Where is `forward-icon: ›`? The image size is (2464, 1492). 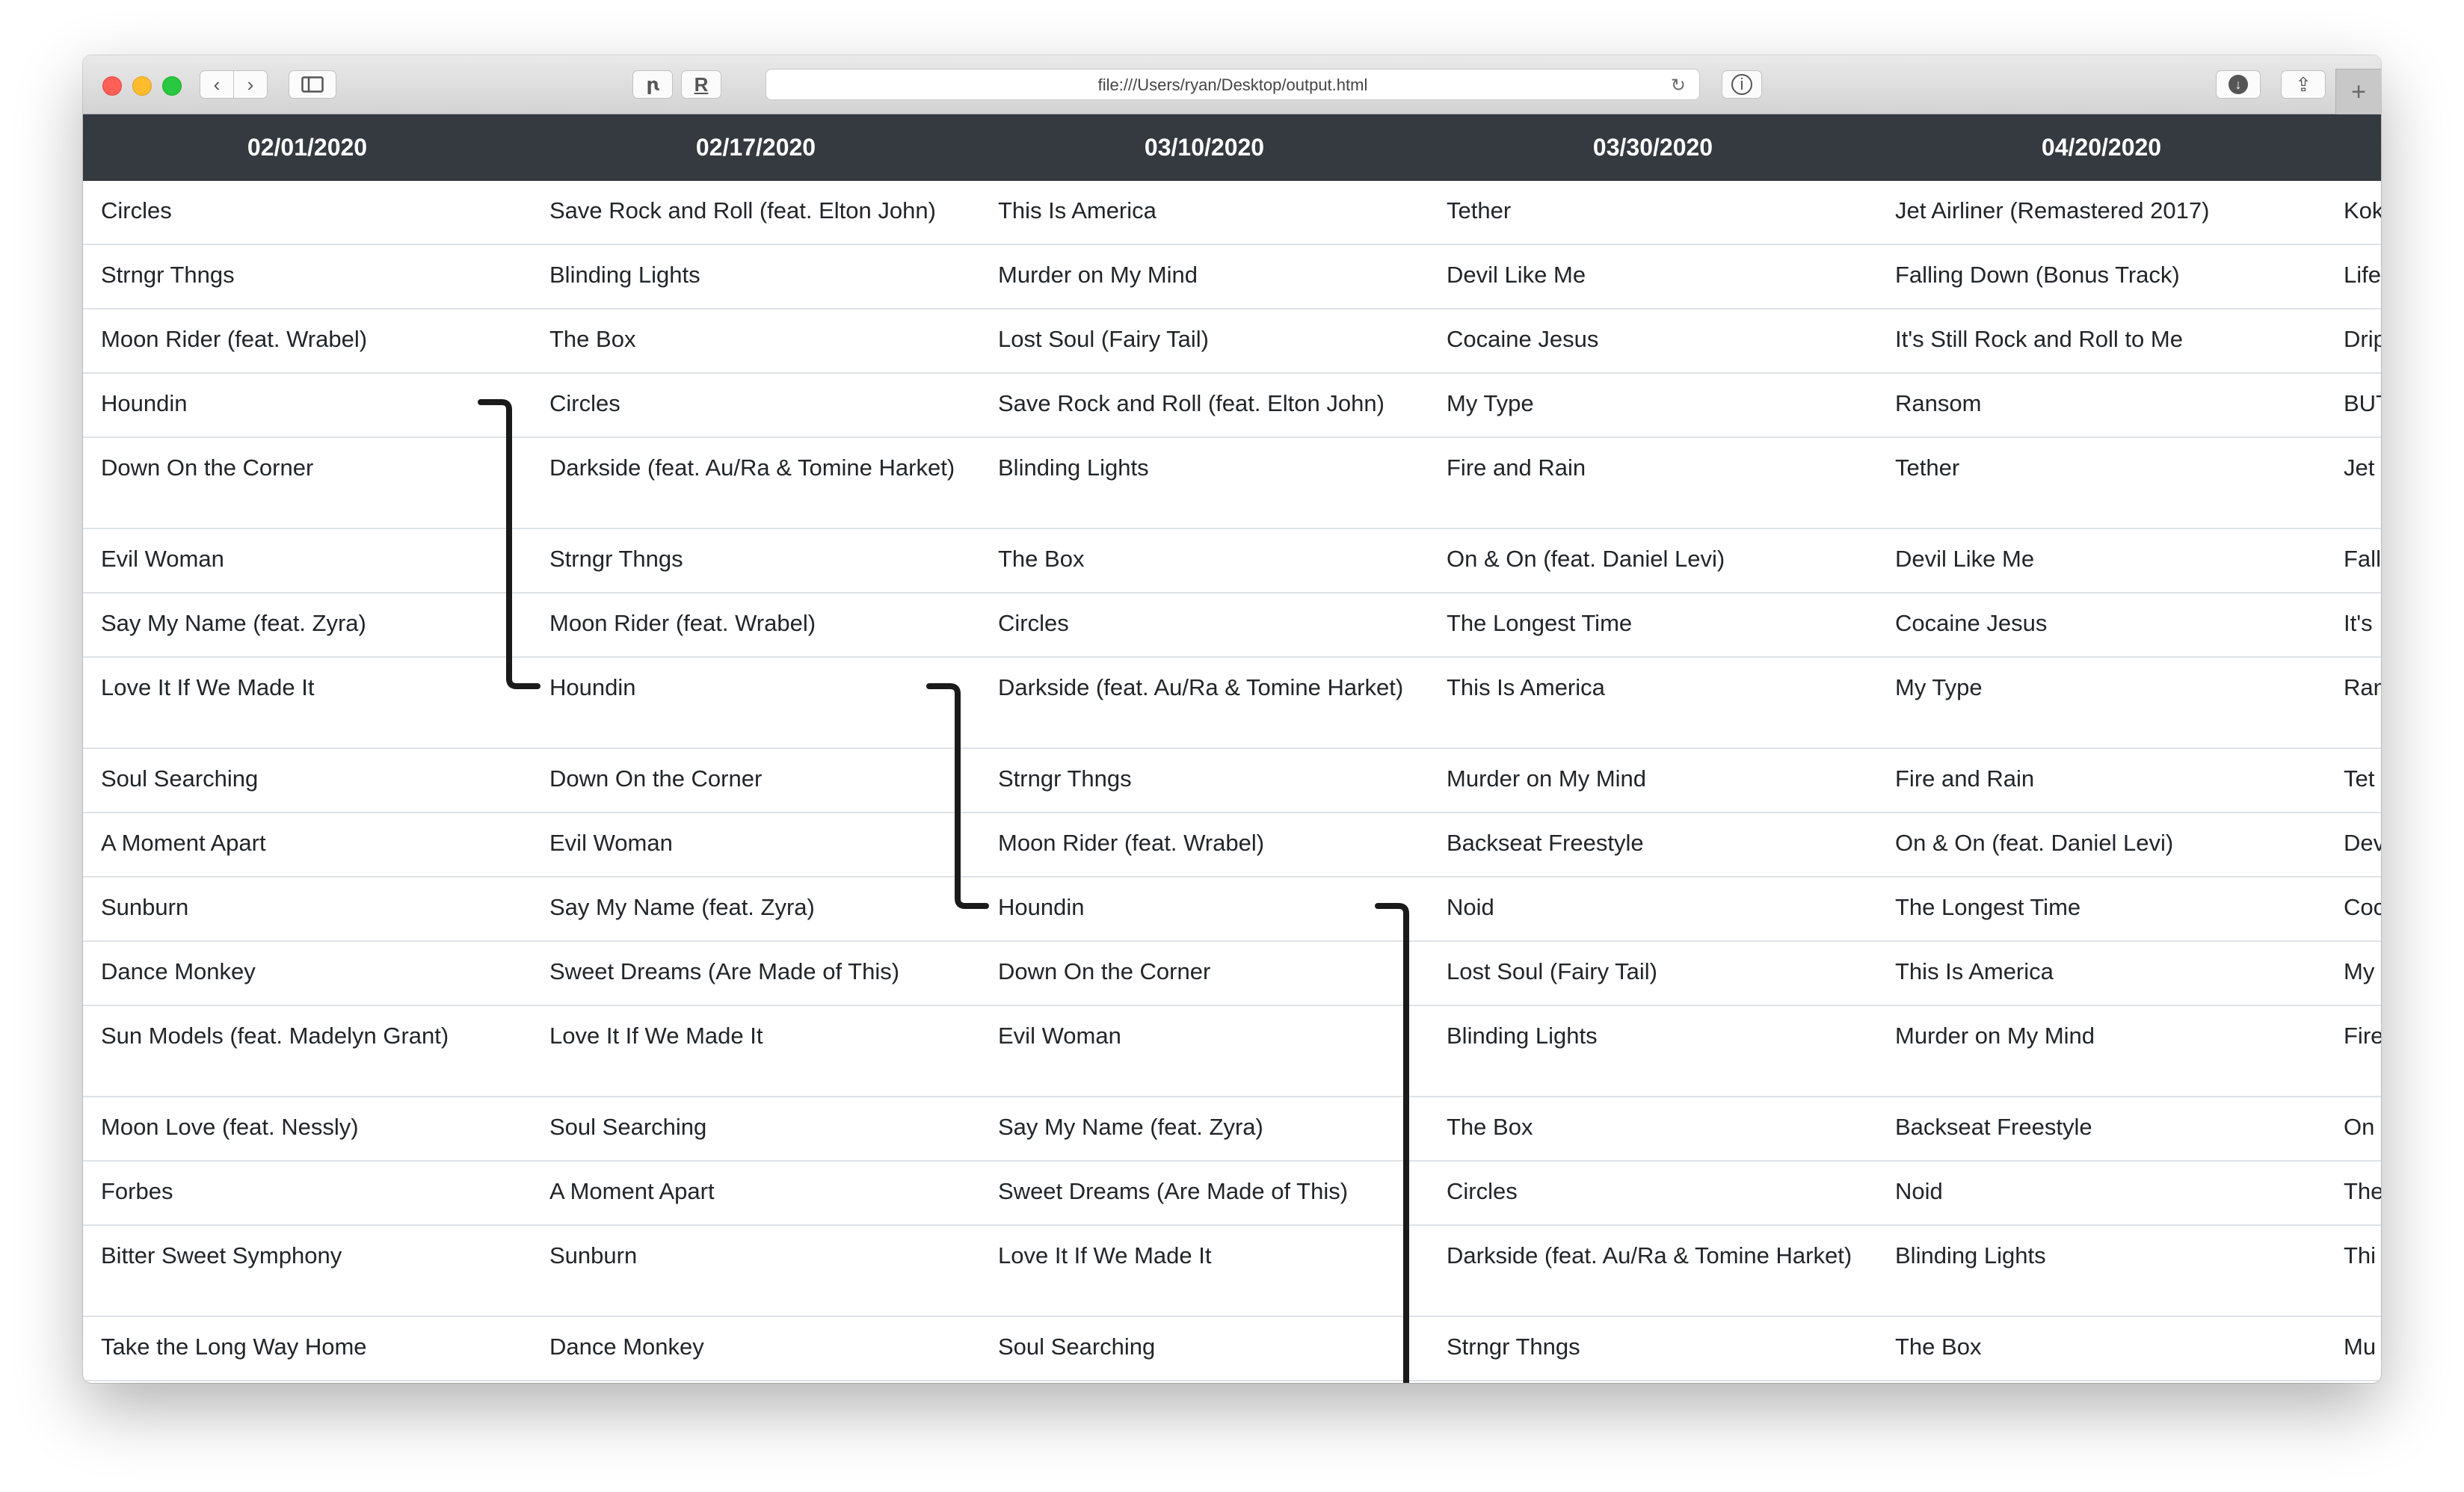
forward-icon: › is located at coordinates (250, 84).